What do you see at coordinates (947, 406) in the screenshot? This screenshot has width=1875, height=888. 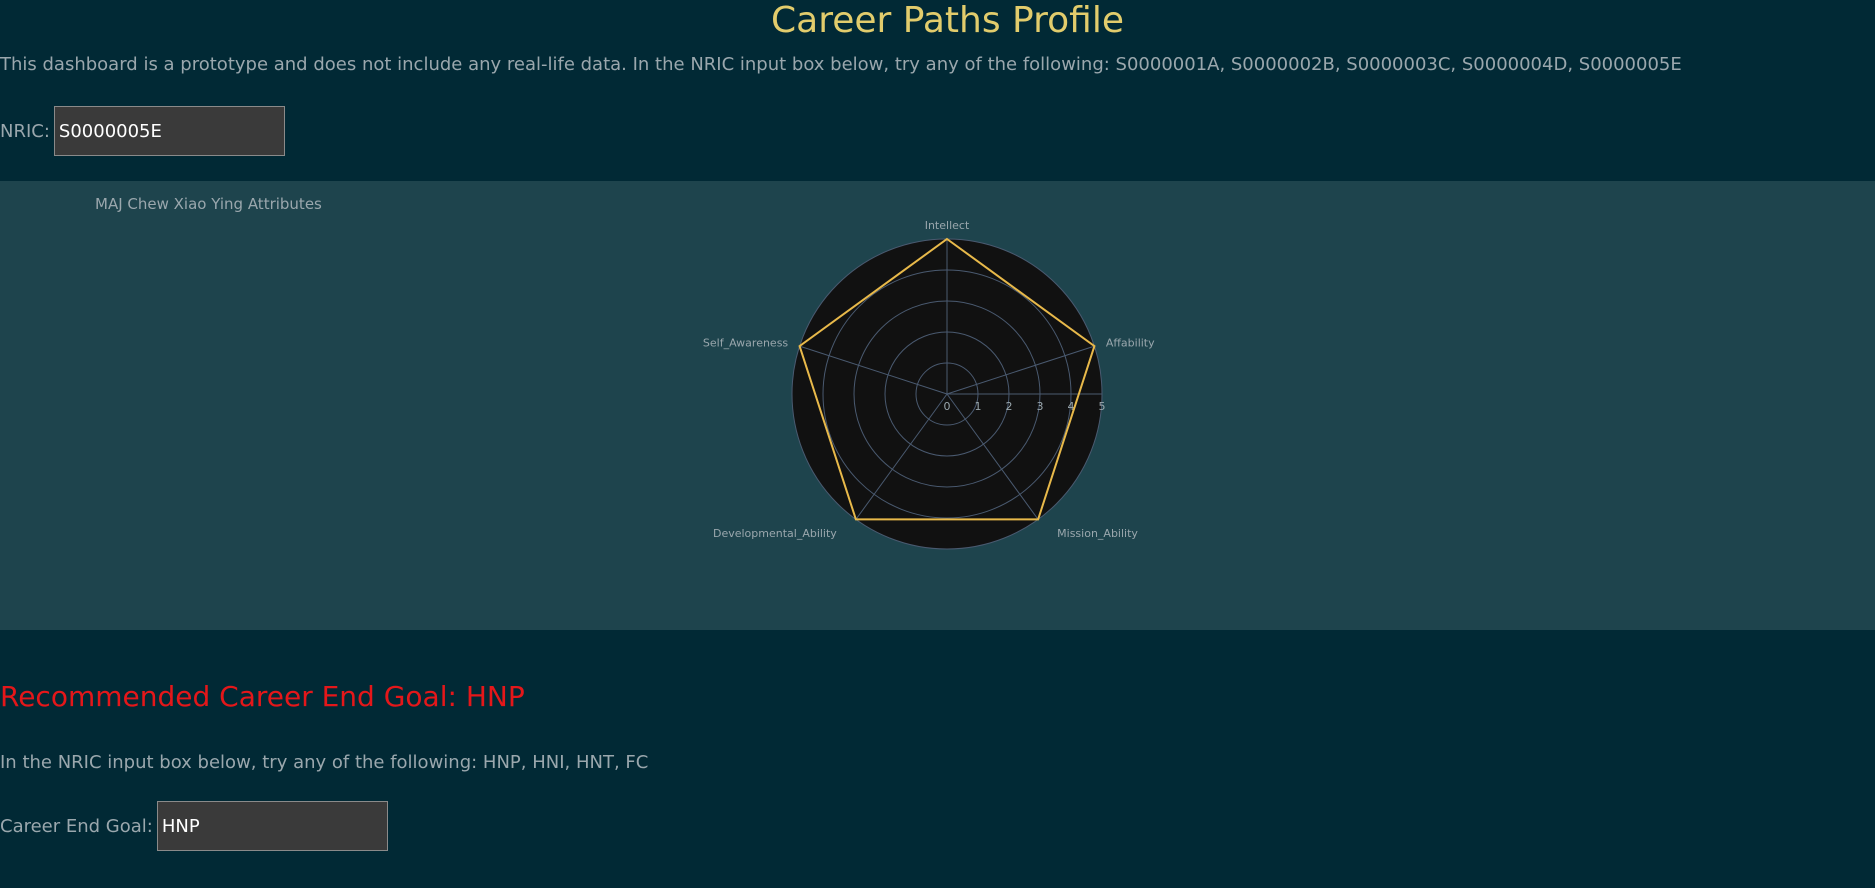 I see `radial-tick-label: 0` at bounding box center [947, 406].